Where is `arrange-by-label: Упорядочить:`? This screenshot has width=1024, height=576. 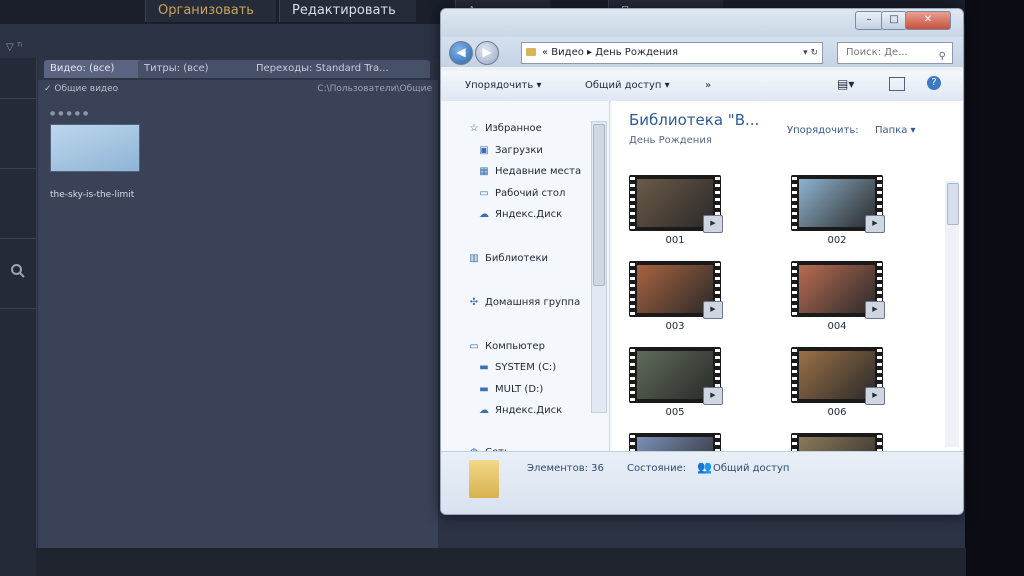
arrange-by-label: Упорядочить: is located at coordinates (823, 130).